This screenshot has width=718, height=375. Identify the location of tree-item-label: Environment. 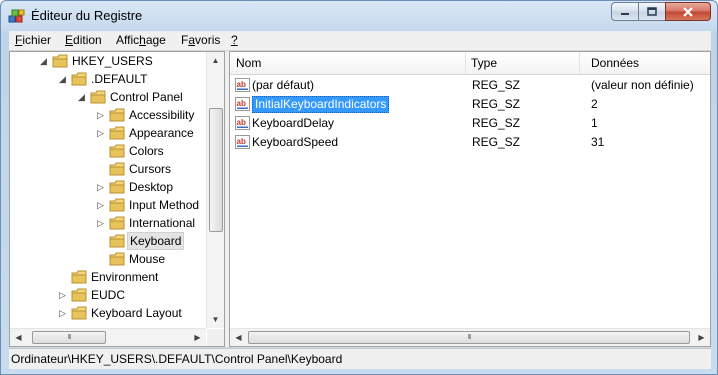
(125, 277).